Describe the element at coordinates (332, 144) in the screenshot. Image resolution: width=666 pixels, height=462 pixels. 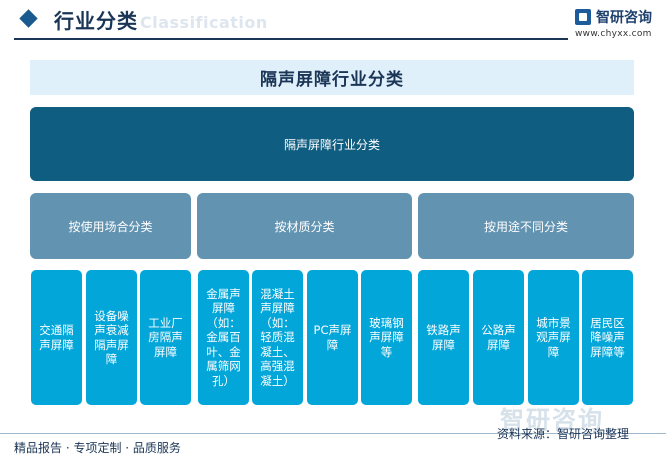
I see `root-node: 隔声屏障行业分类` at that location.